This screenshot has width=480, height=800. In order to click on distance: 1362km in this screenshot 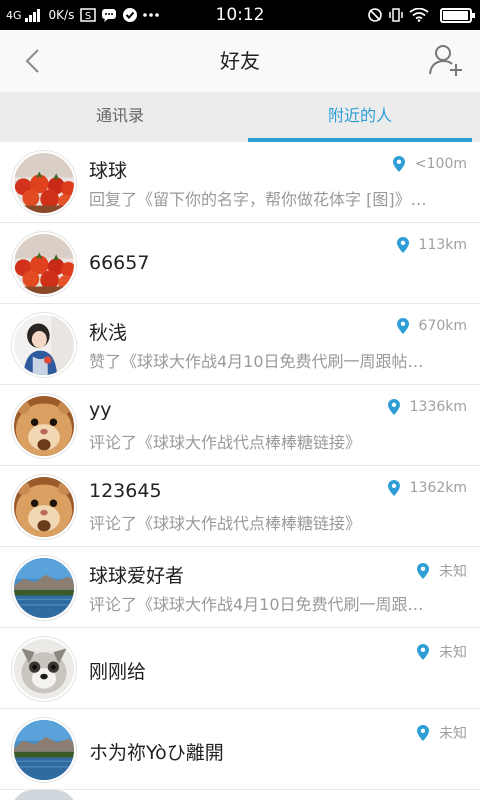, I will do `click(427, 488)`.